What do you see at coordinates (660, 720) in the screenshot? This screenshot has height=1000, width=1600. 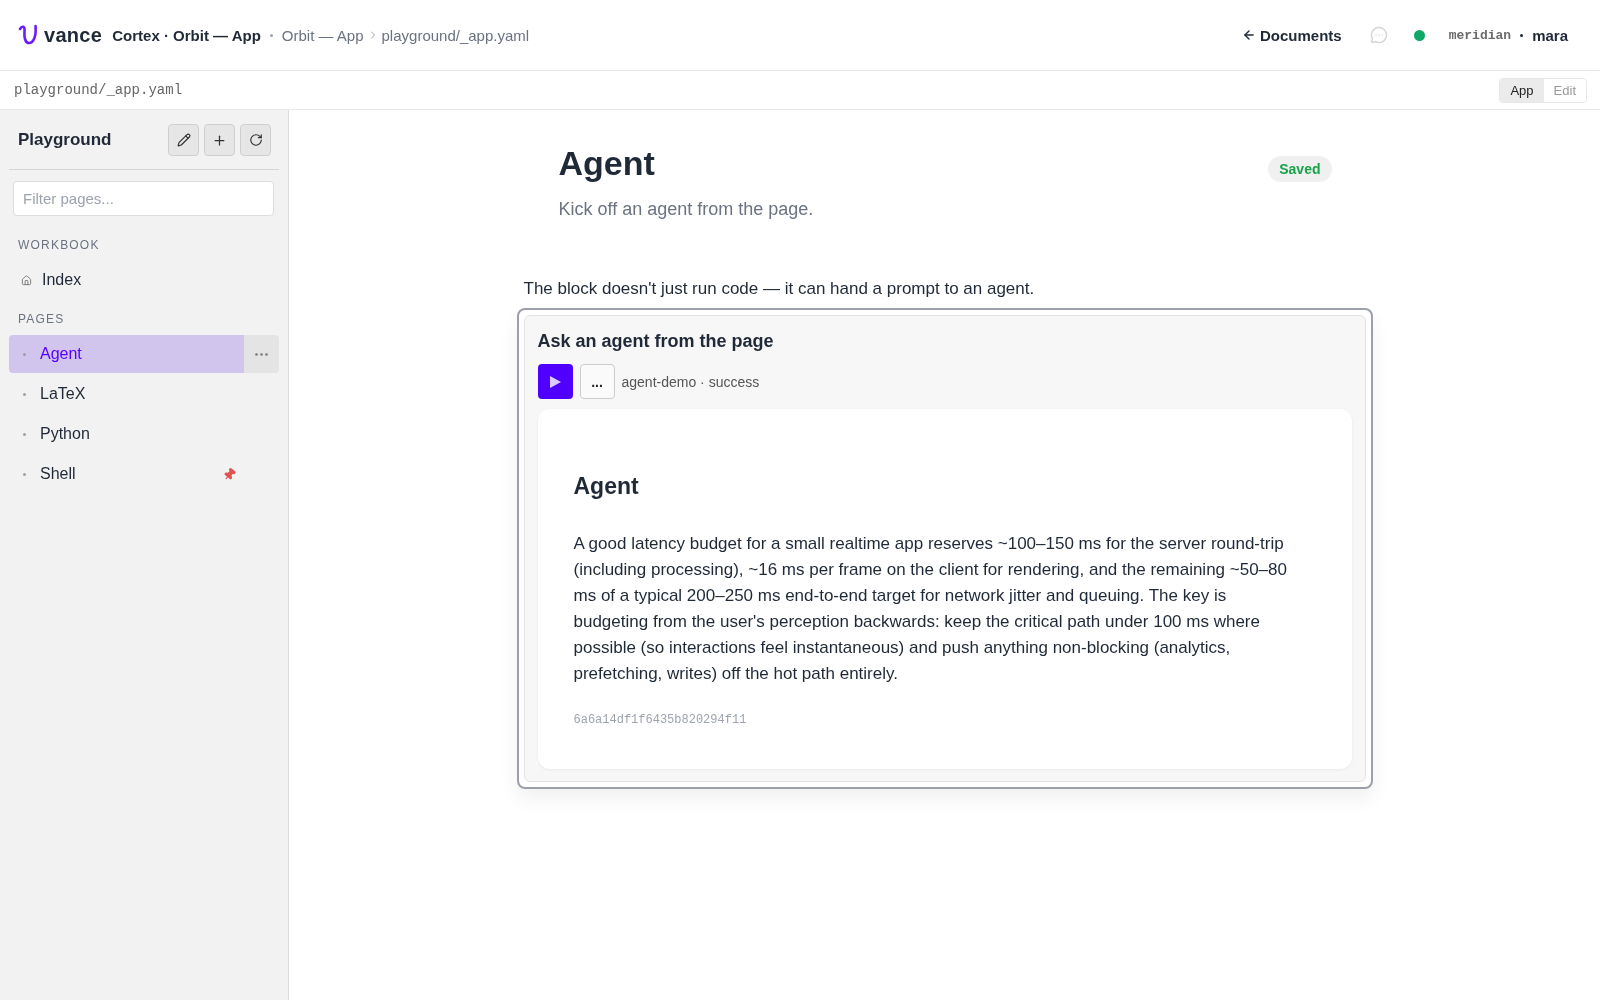 I see `output-hash: 6a6a14df1f6435b820294f11` at bounding box center [660, 720].